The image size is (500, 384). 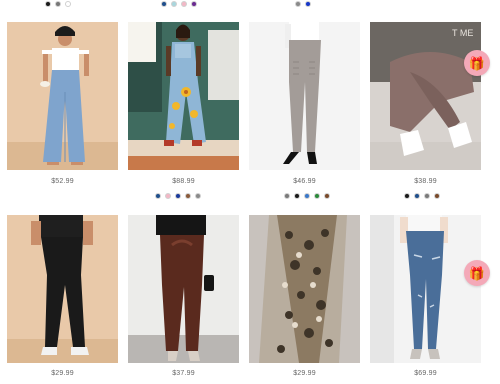 I want to click on product-image-4: T ME, so click(x=425, y=96).